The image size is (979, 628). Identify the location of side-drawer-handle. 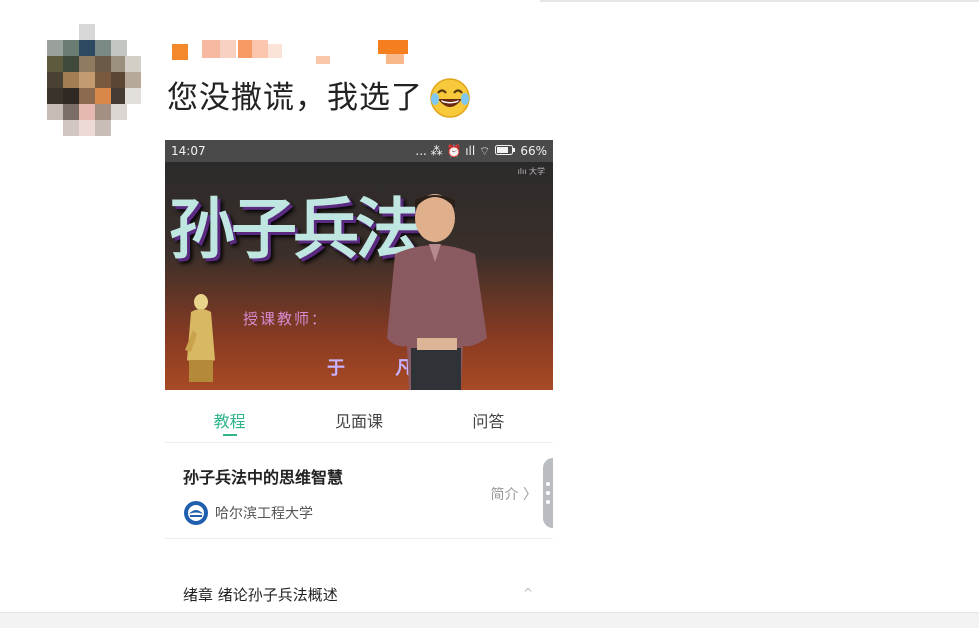
(548, 493).